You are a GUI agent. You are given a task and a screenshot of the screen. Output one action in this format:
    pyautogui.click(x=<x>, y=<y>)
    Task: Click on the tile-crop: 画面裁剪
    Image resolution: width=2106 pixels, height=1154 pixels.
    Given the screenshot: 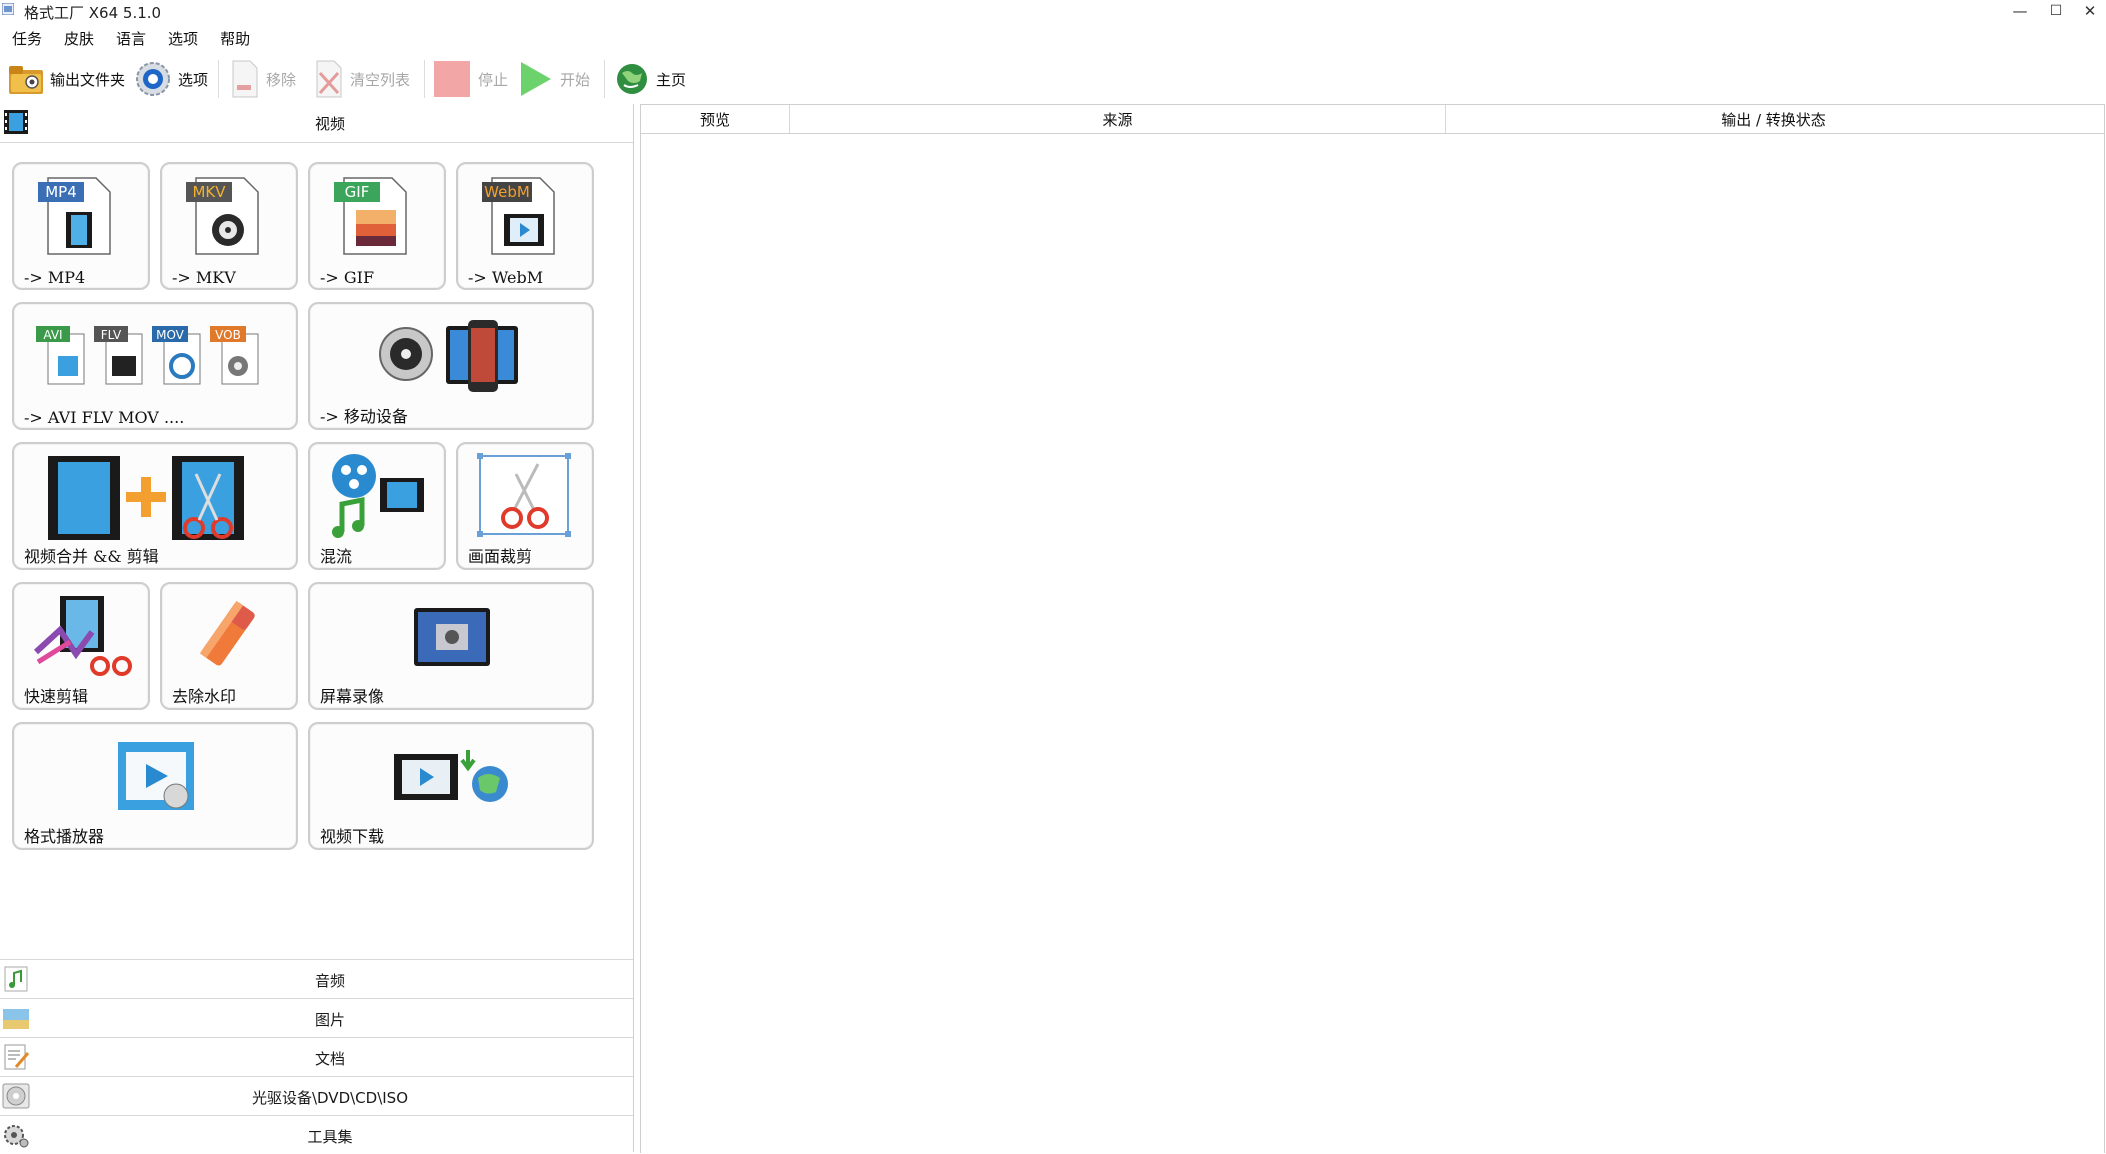 What is the action you would take?
    pyautogui.click(x=525, y=506)
    